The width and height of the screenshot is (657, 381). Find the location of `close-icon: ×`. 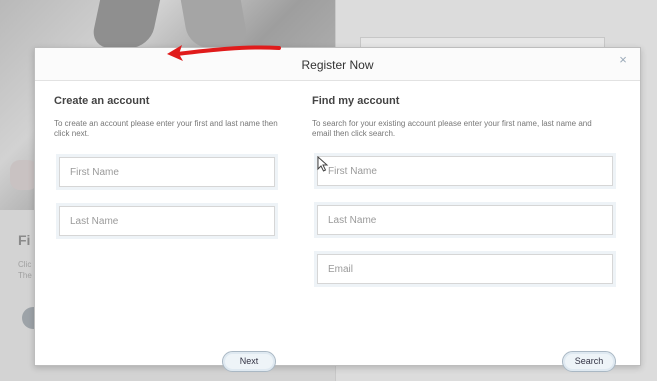

close-icon: × is located at coordinates (623, 60).